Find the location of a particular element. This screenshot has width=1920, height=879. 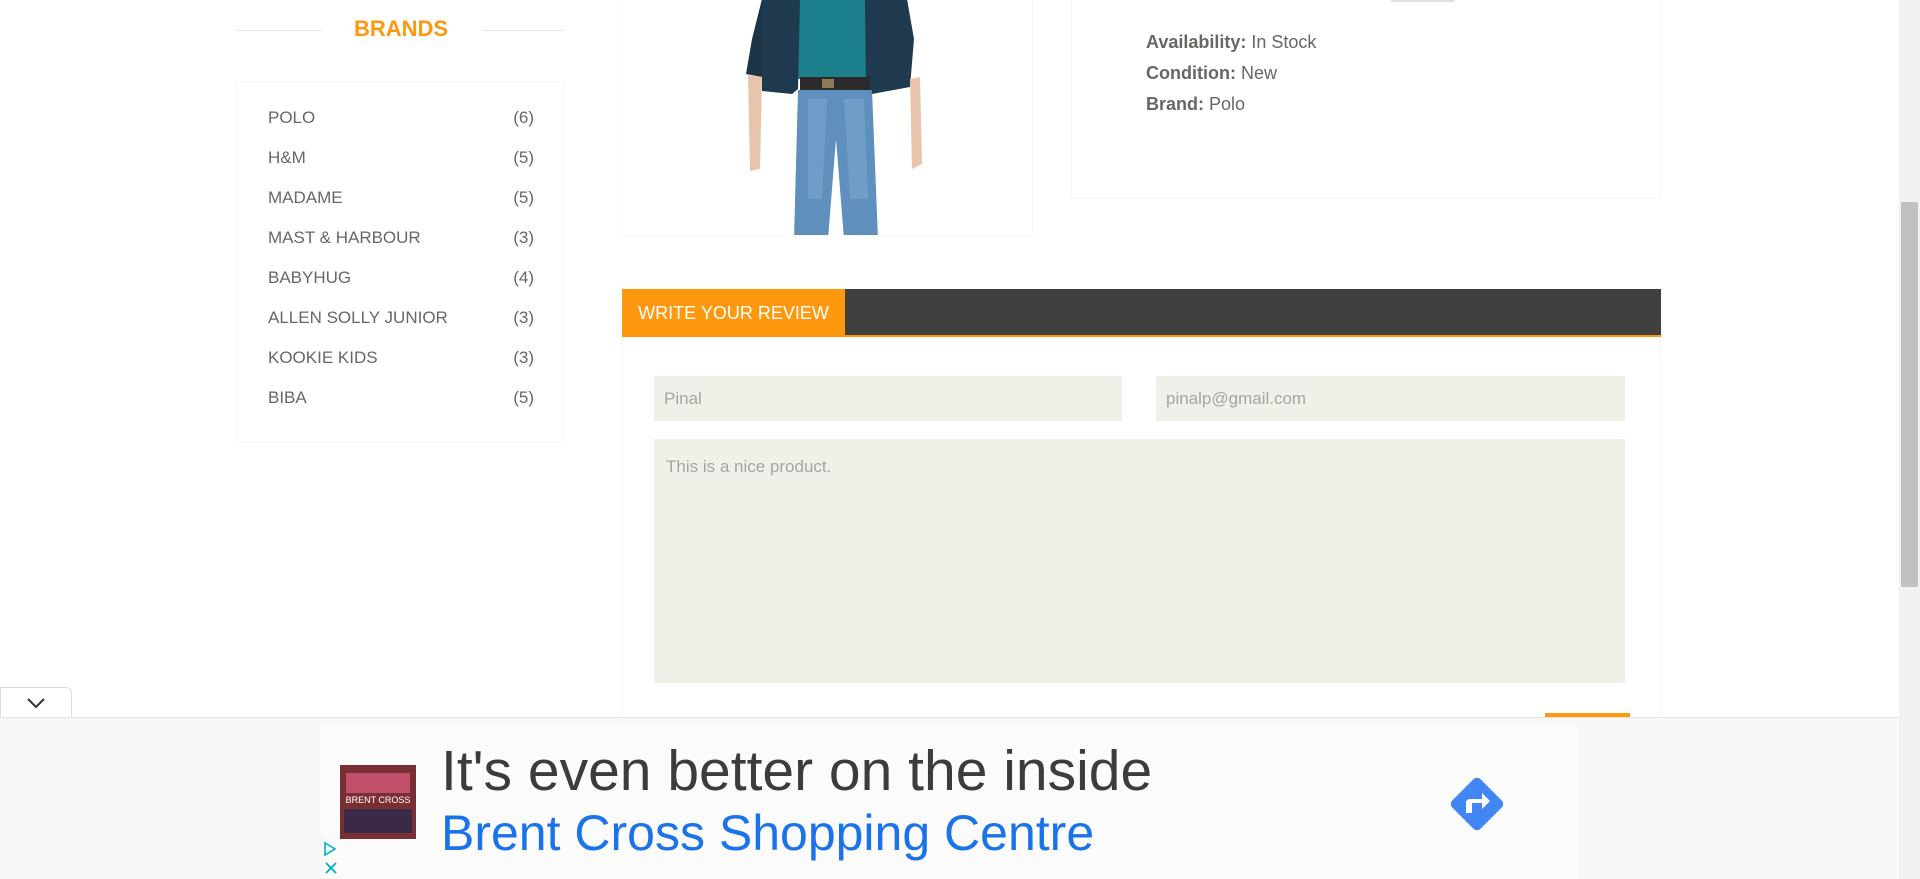

availability-label: Availability: is located at coordinates (1196, 42).